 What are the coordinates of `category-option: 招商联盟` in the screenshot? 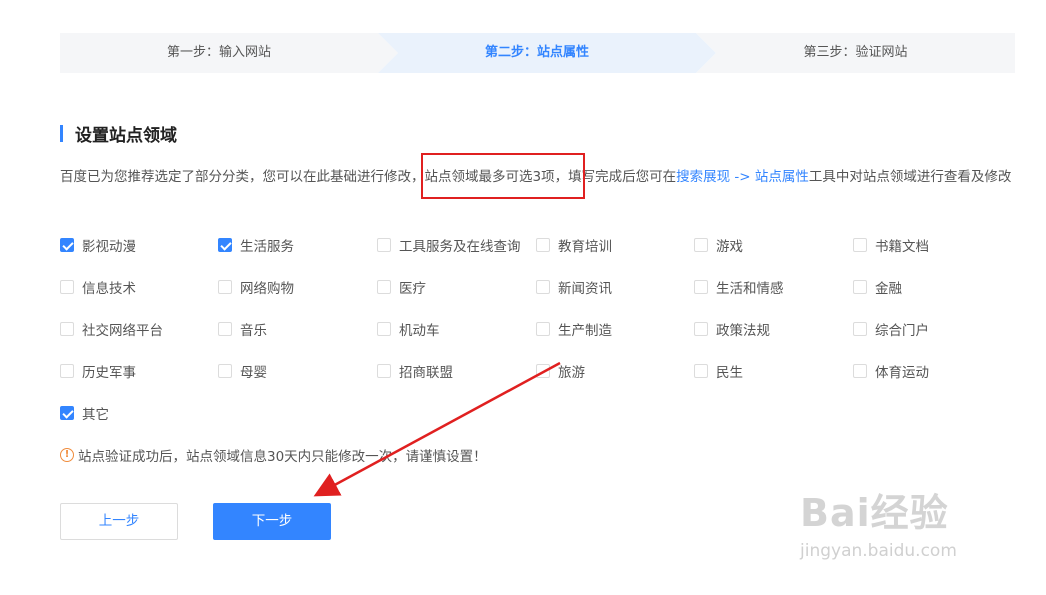 It's located at (415, 371).